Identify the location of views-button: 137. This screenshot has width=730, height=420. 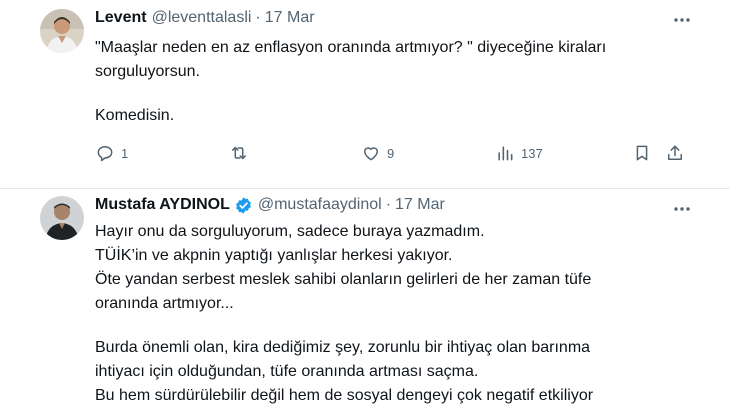
(519, 153).